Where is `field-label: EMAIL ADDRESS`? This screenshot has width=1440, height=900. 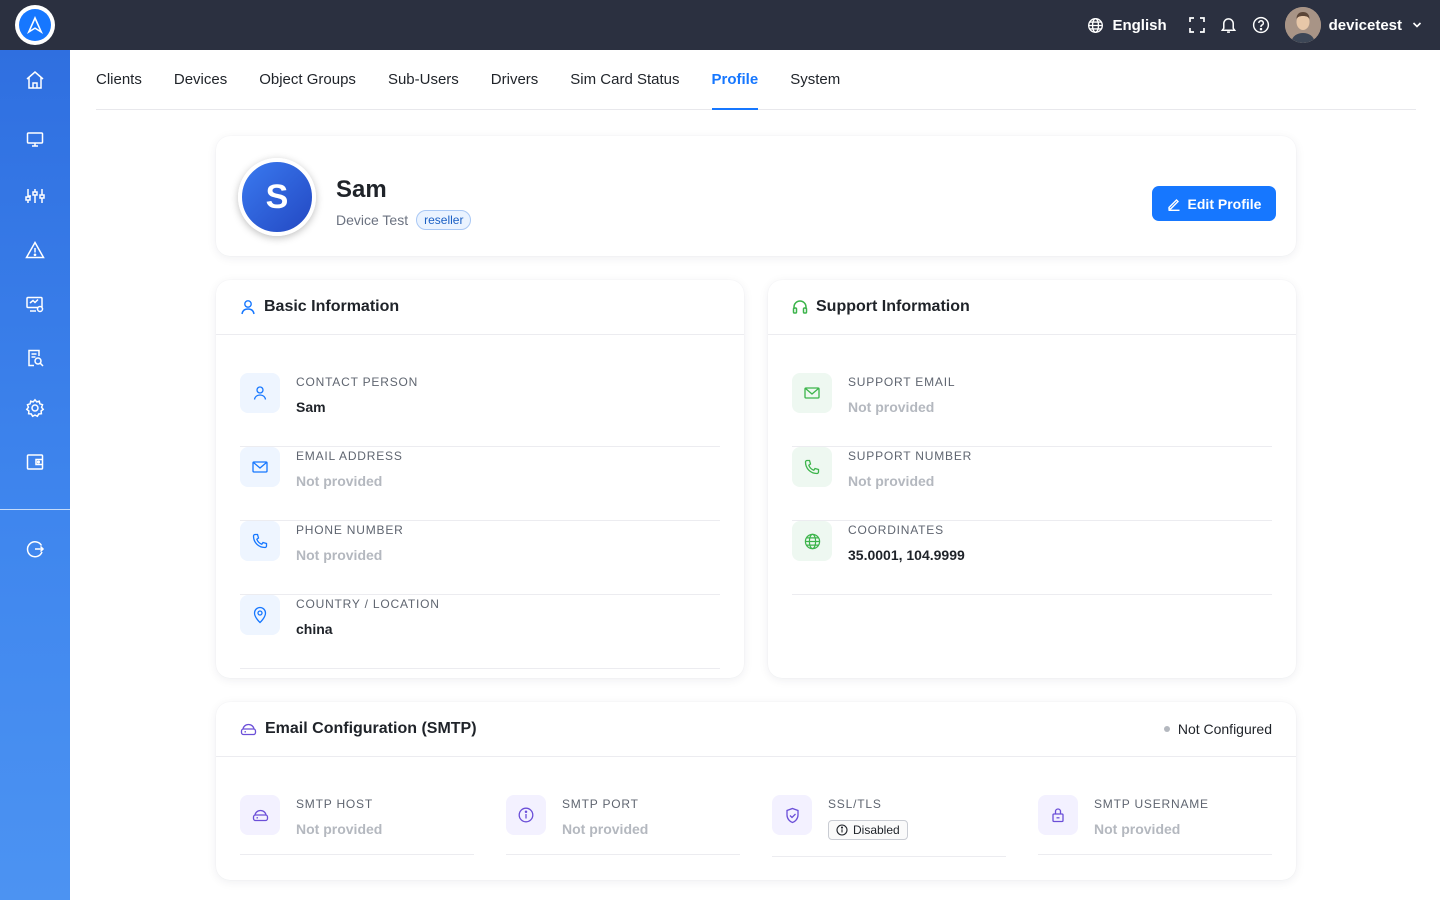
field-label: EMAIL ADDRESS is located at coordinates (349, 456).